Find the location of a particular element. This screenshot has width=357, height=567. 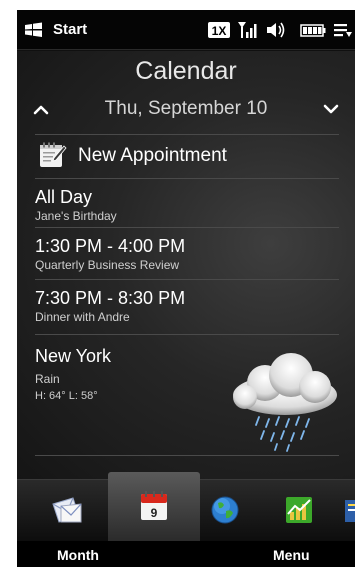

stocks-chart-icon is located at coordinates (299, 510).